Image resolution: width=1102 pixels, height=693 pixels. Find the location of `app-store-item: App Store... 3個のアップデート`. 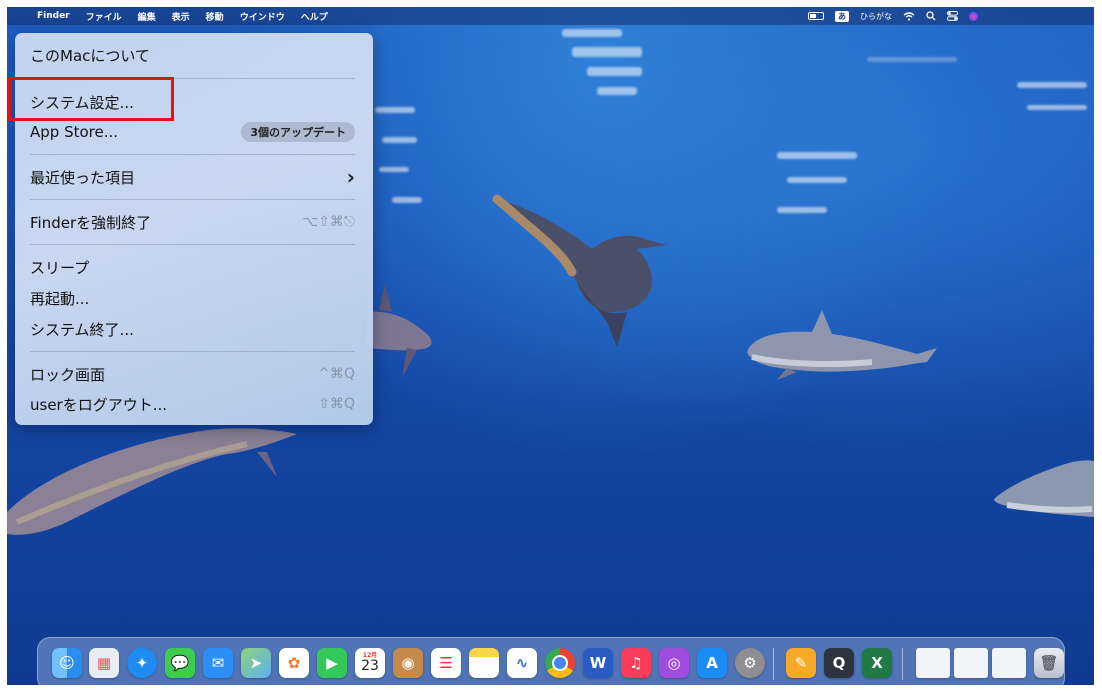

app-store-item: App Store... 3個のアップデート is located at coordinates (192, 132).